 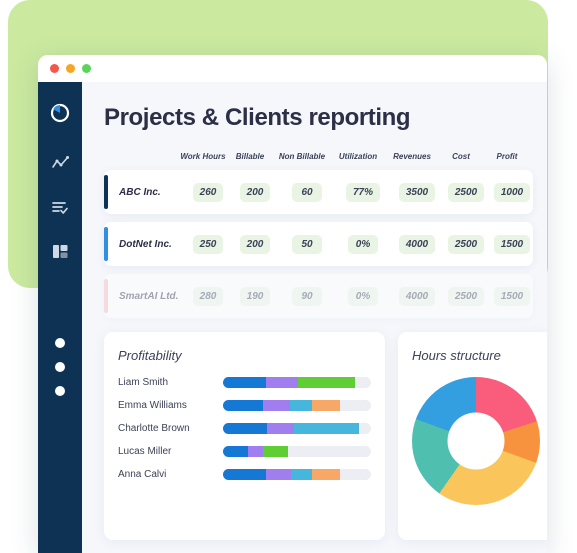 I want to click on analytics-line-chart-icon, so click(x=60, y=163).